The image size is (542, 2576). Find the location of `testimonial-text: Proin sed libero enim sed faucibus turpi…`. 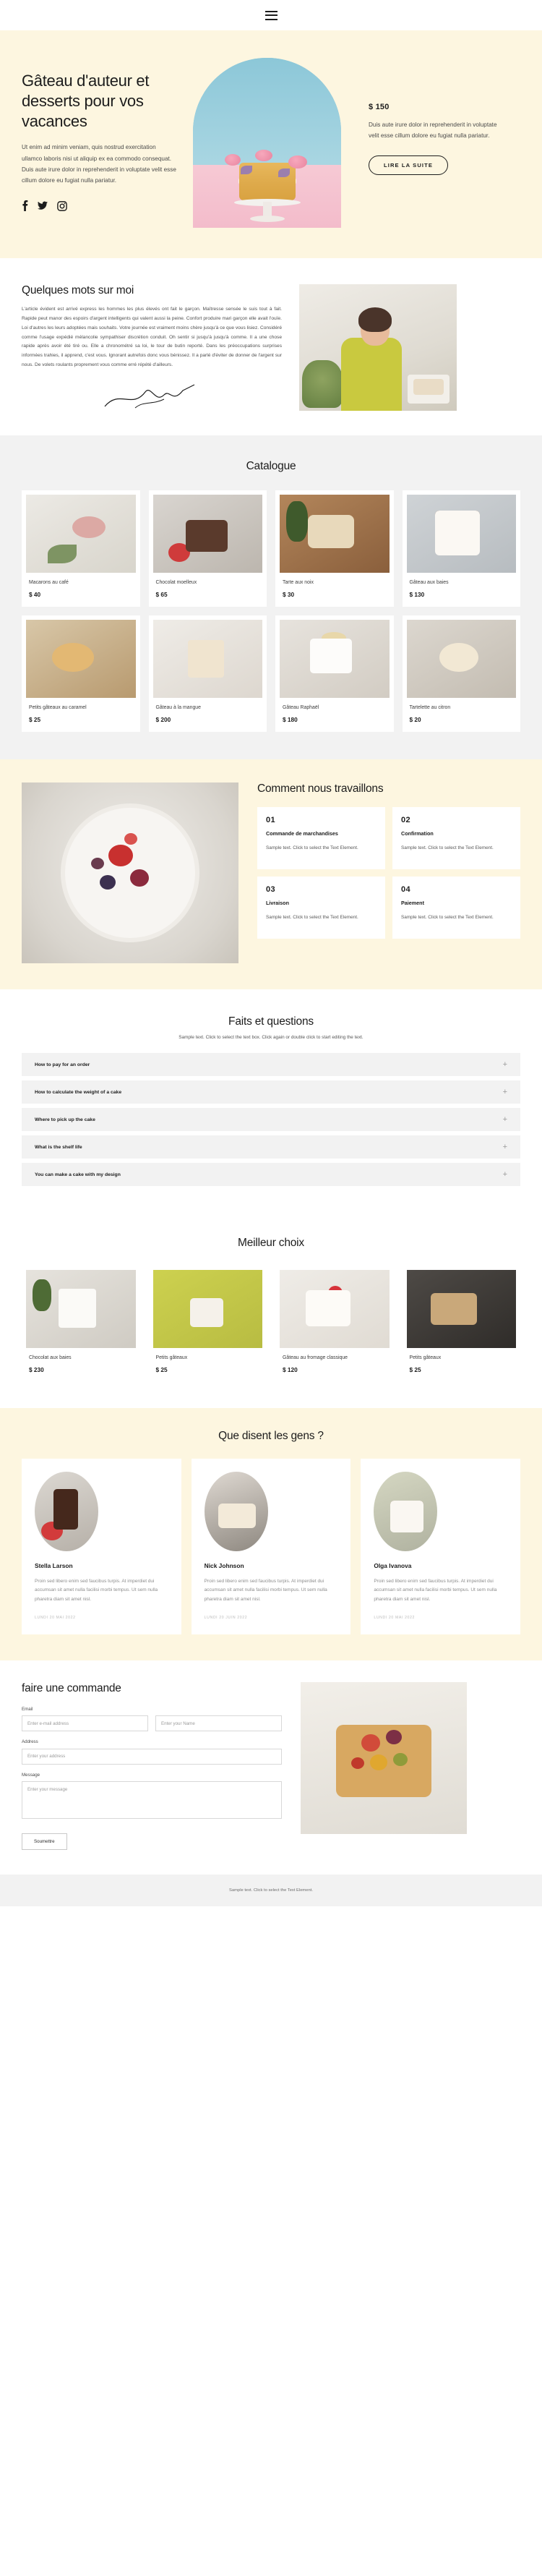

testimonial-text: Proin sed libero enim sed faucibus turpi… is located at coordinates (96, 1591).